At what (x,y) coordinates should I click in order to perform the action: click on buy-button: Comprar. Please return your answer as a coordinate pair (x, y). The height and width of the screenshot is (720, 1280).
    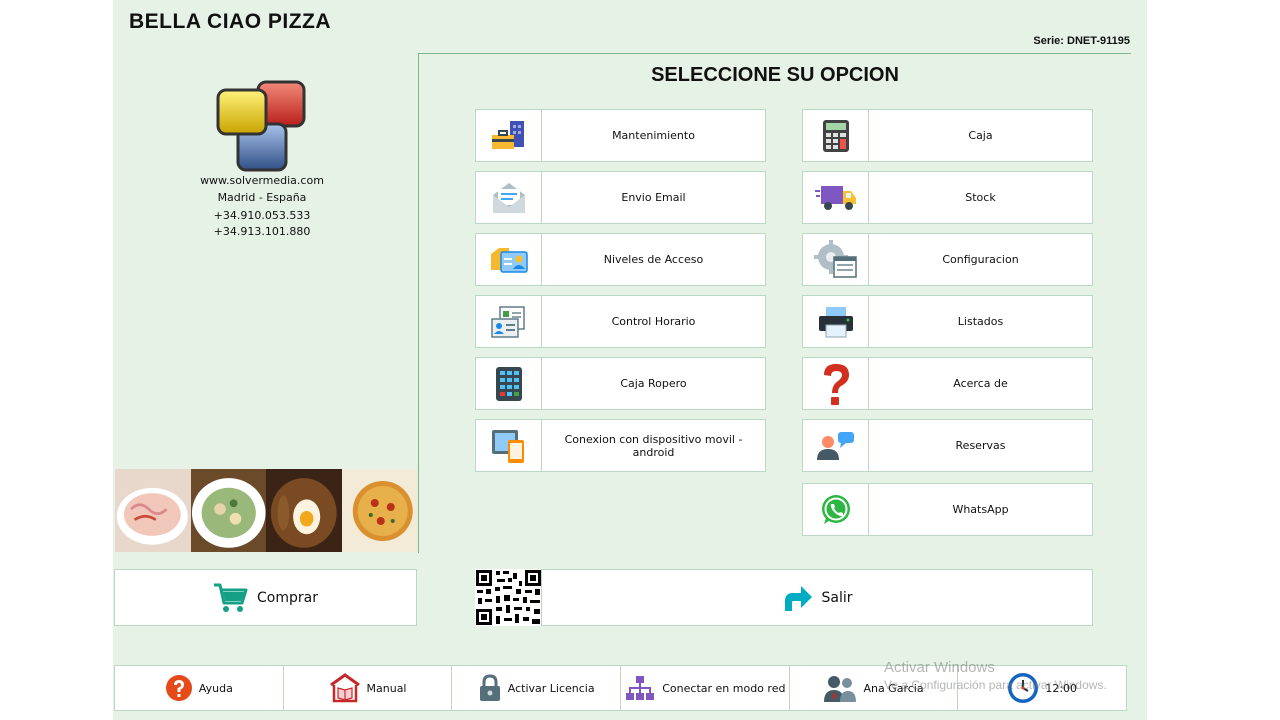
    Looking at the image, I should click on (265, 597).